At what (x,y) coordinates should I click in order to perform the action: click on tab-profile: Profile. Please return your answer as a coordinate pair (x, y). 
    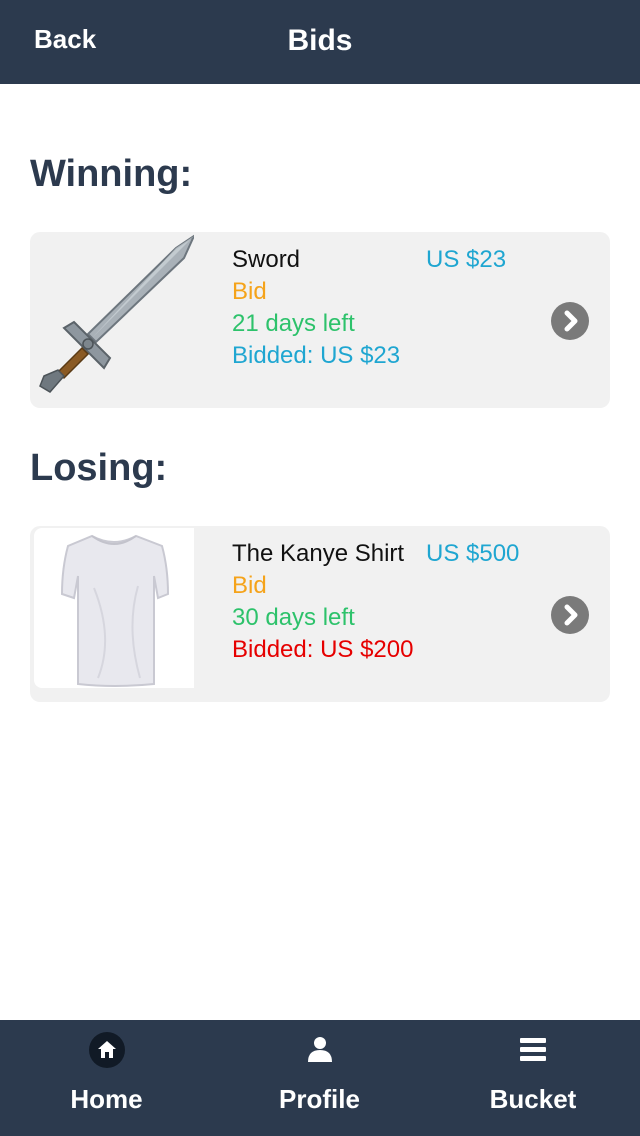
    Looking at the image, I should click on (319, 1078).